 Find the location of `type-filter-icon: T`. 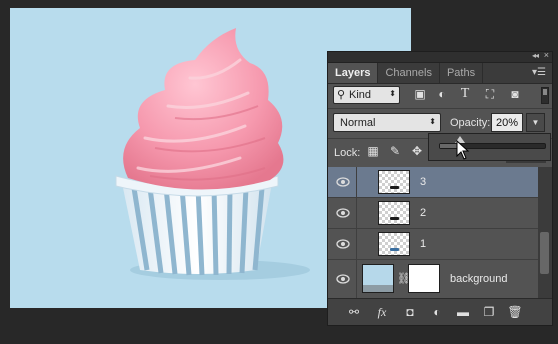

type-filter-icon: T is located at coordinates (465, 94).